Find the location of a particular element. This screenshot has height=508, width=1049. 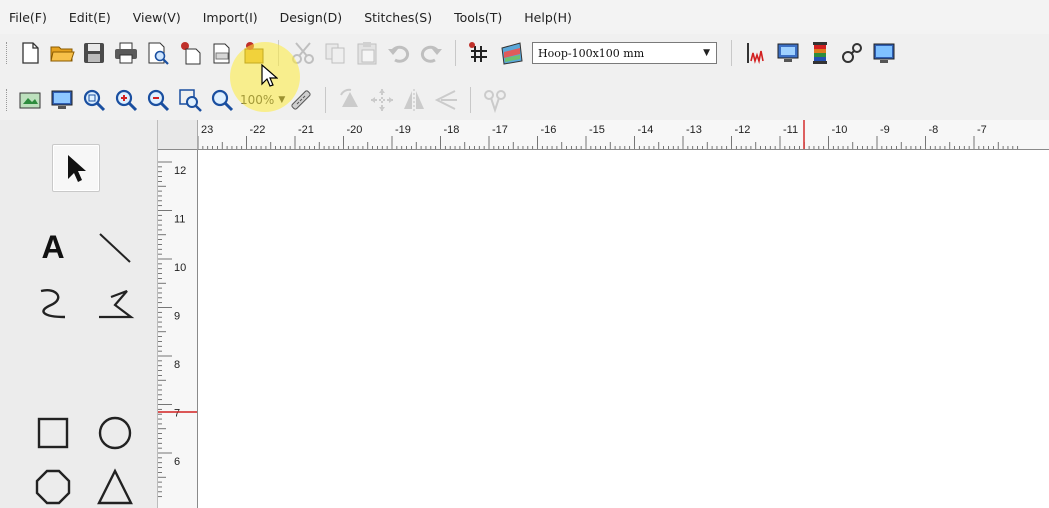

import-bitmap-icon is located at coordinates (254, 53).